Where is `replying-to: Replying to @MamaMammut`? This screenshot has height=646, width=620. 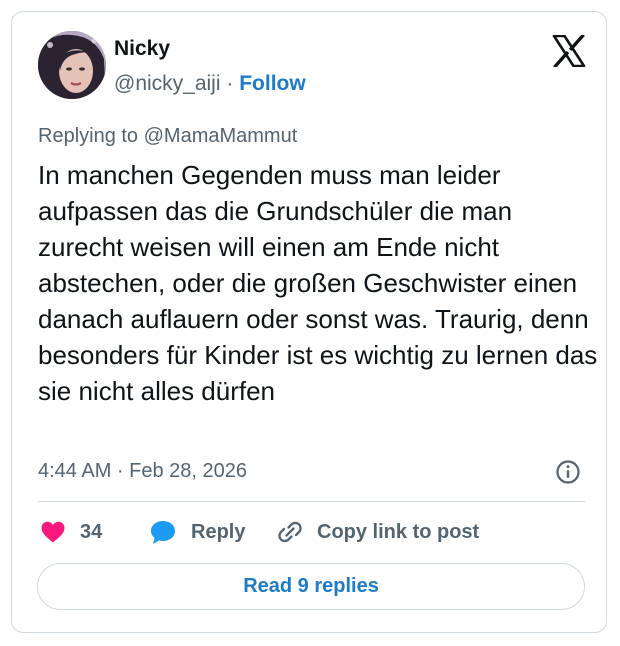
replying-to: Replying to @MamaMammut is located at coordinates (168, 136).